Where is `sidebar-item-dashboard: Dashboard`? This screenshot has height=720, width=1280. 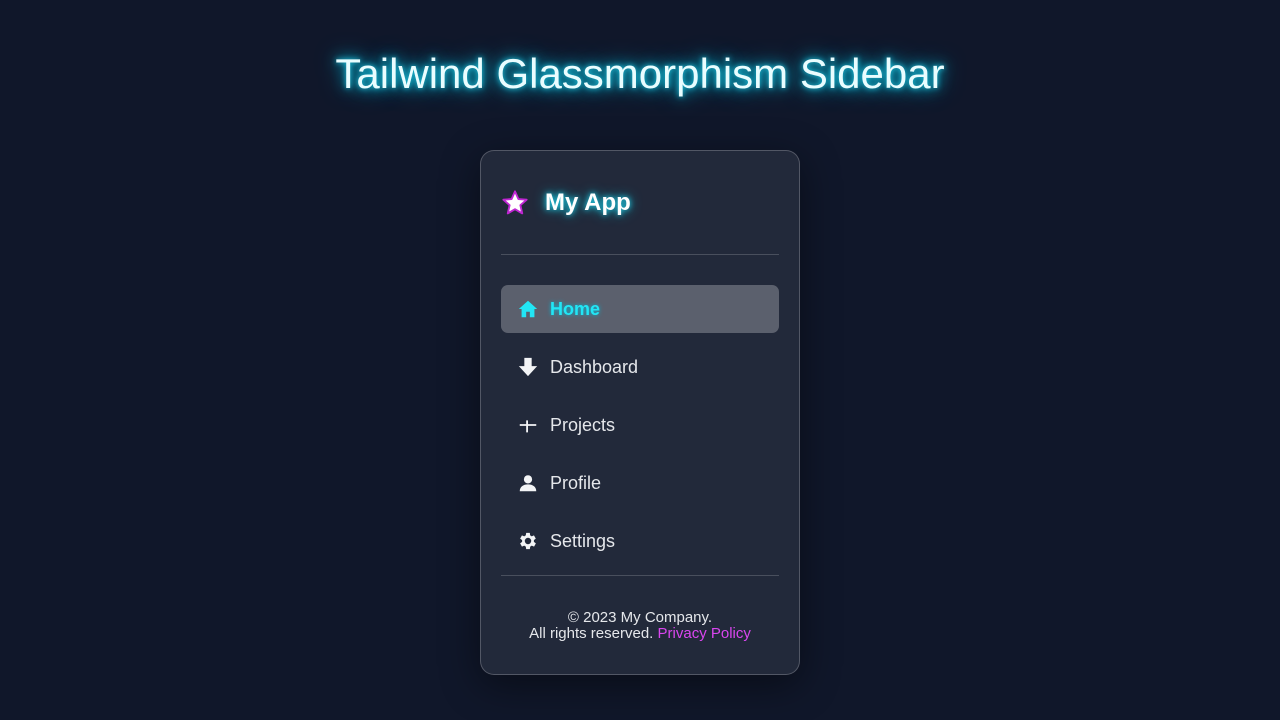 sidebar-item-dashboard: Dashboard is located at coordinates (640, 367).